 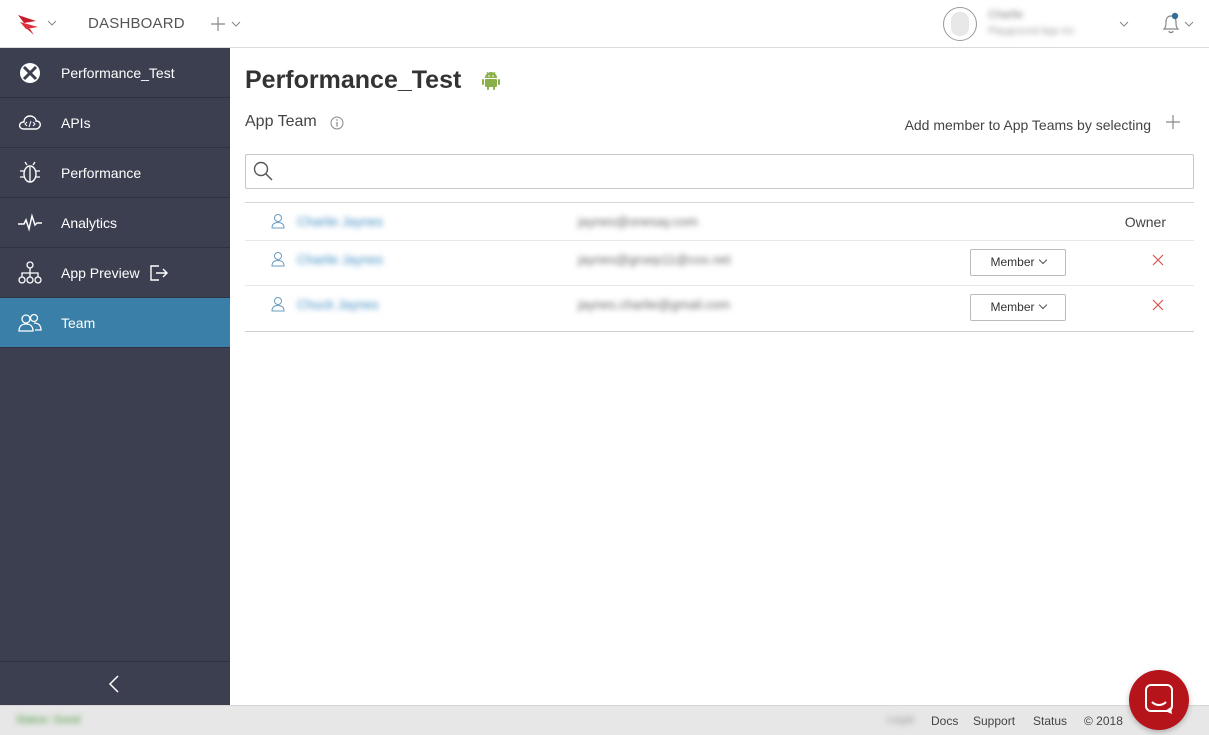 What do you see at coordinates (30, 322) in the screenshot?
I see `users-icon` at bounding box center [30, 322].